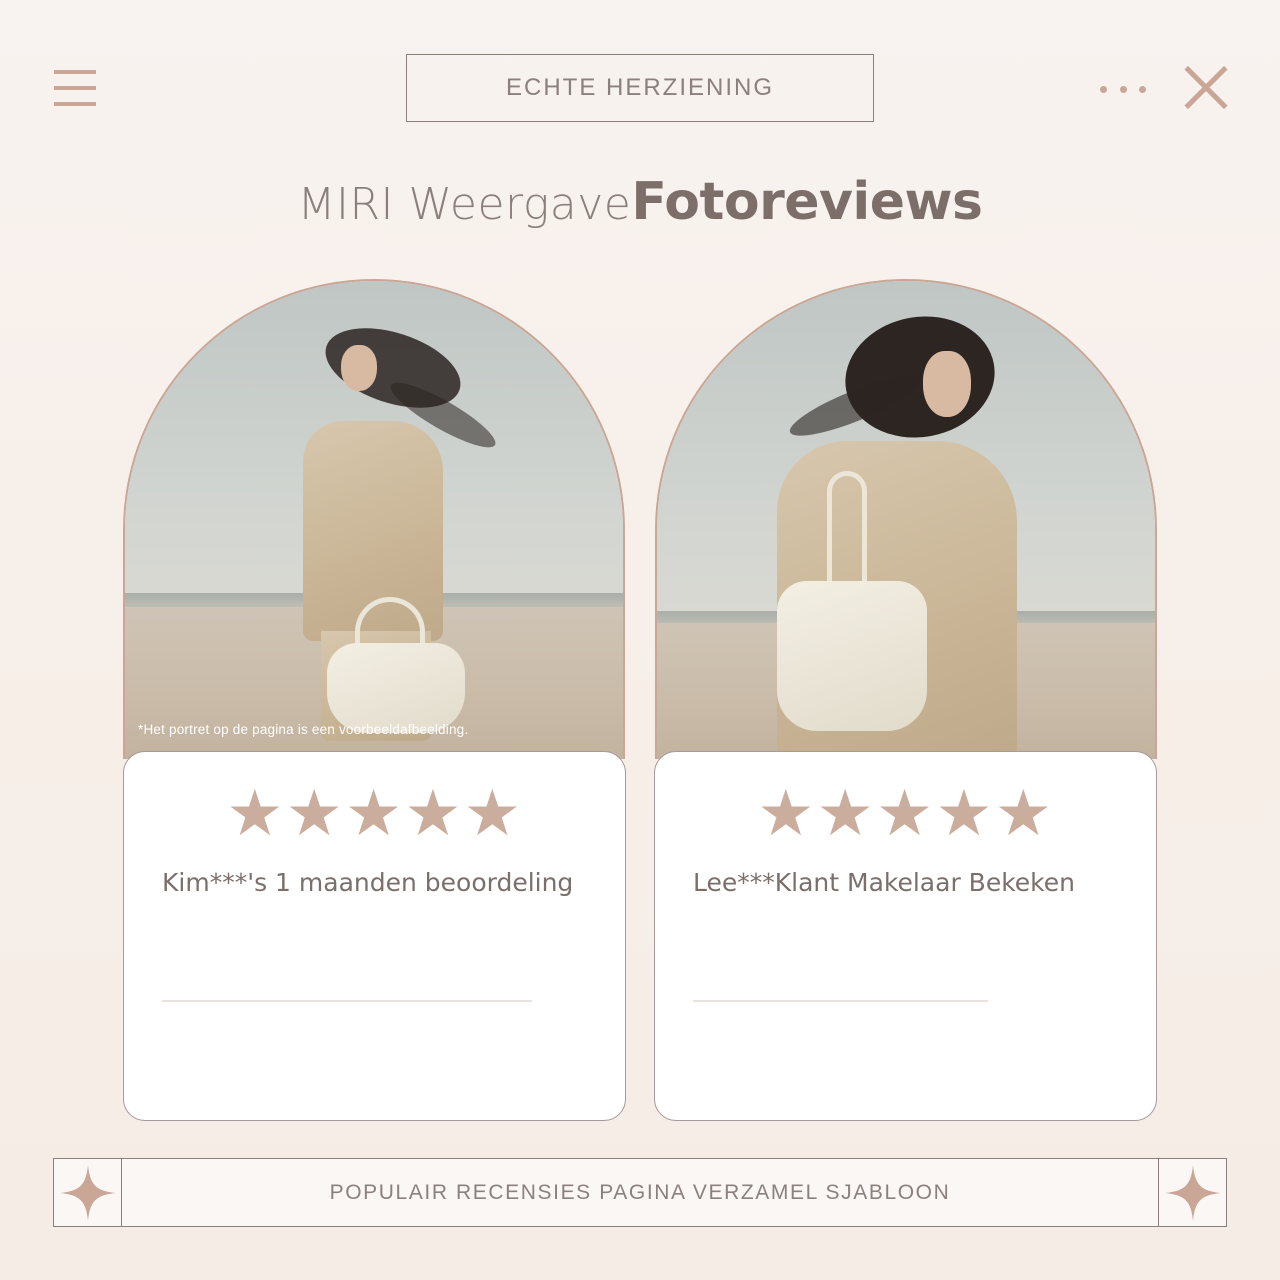 This screenshot has width=1280, height=1280. I want to click on page-title-bold: Fotoreviews, so click(807, 202).